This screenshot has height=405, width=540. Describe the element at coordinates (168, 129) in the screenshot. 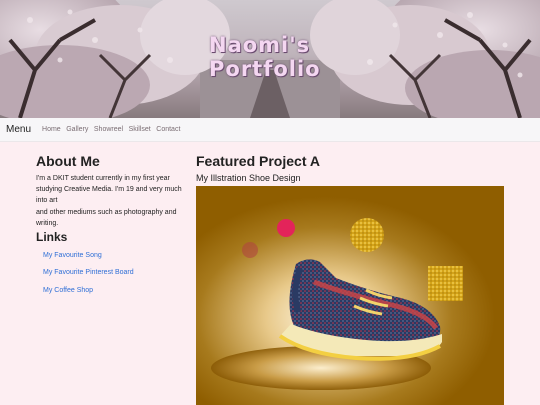

I see `nav-link-contact: Contact` at that location.